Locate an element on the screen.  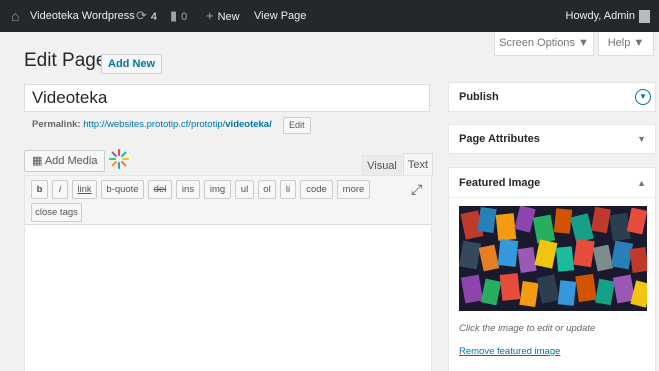
home-icon: ⌂ is located at coordinates (15, 16).